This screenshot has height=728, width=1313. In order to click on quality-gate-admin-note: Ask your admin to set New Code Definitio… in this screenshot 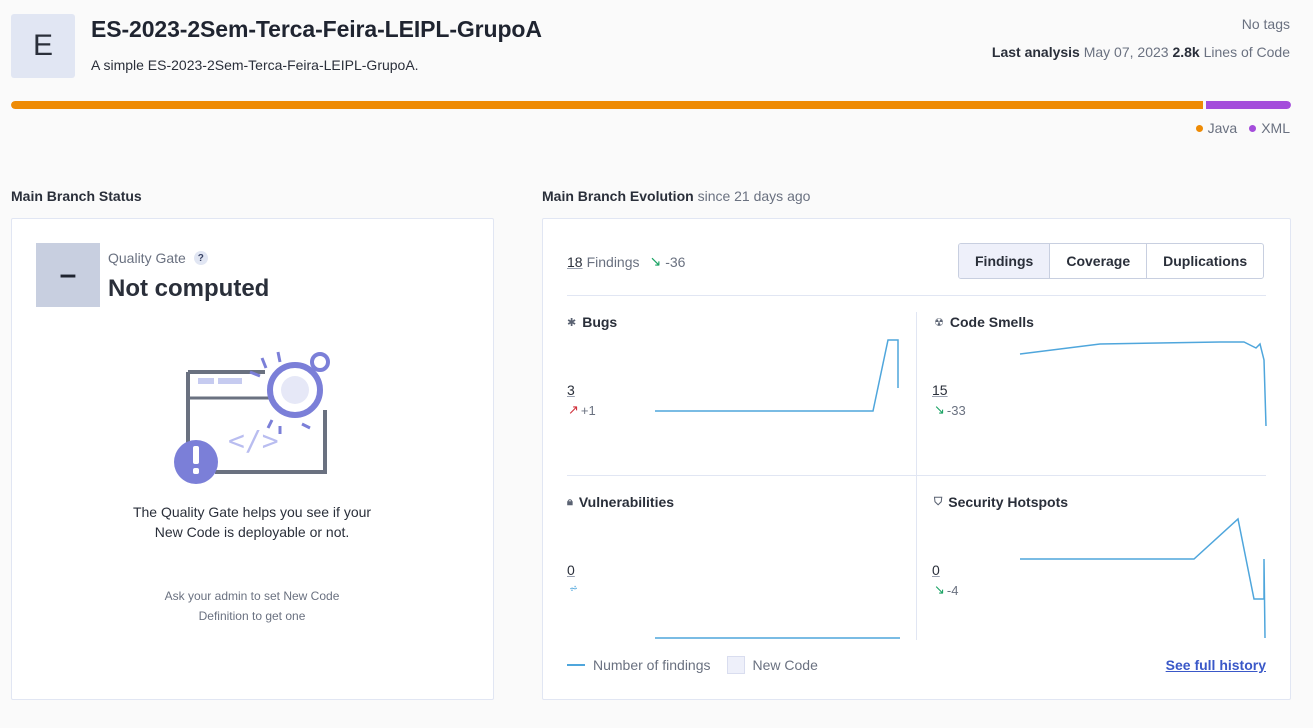, I will do `click(252, 606)`.